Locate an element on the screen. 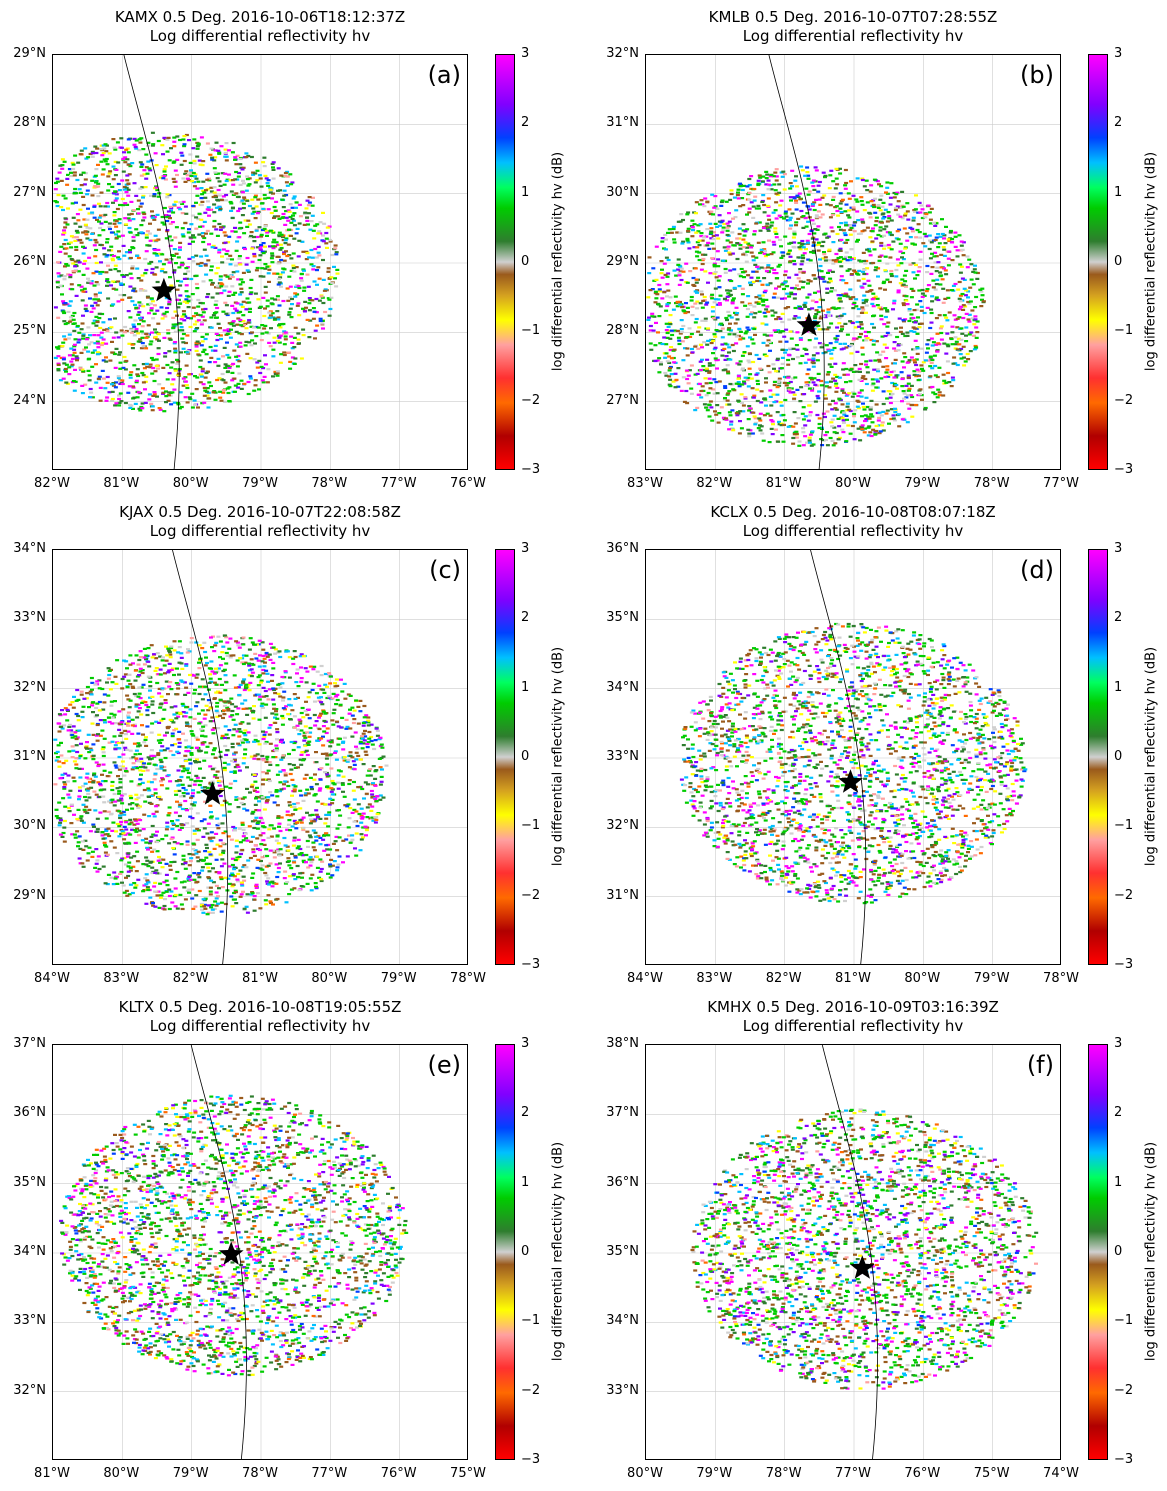 This screenshot has height=1491, width=1167. panel-title-line1: KMHX 0.5 Deg. 2016-10-09T03:16:39Z is located at coordinates (853, 1007).